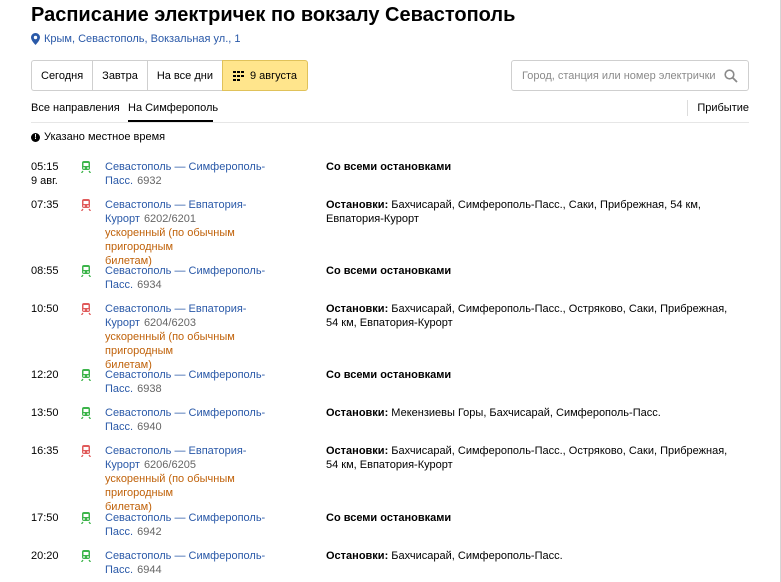  Describe the element at coordinates (45, 167) in the screenshot. I see `departure-time: 05:15` at that location.